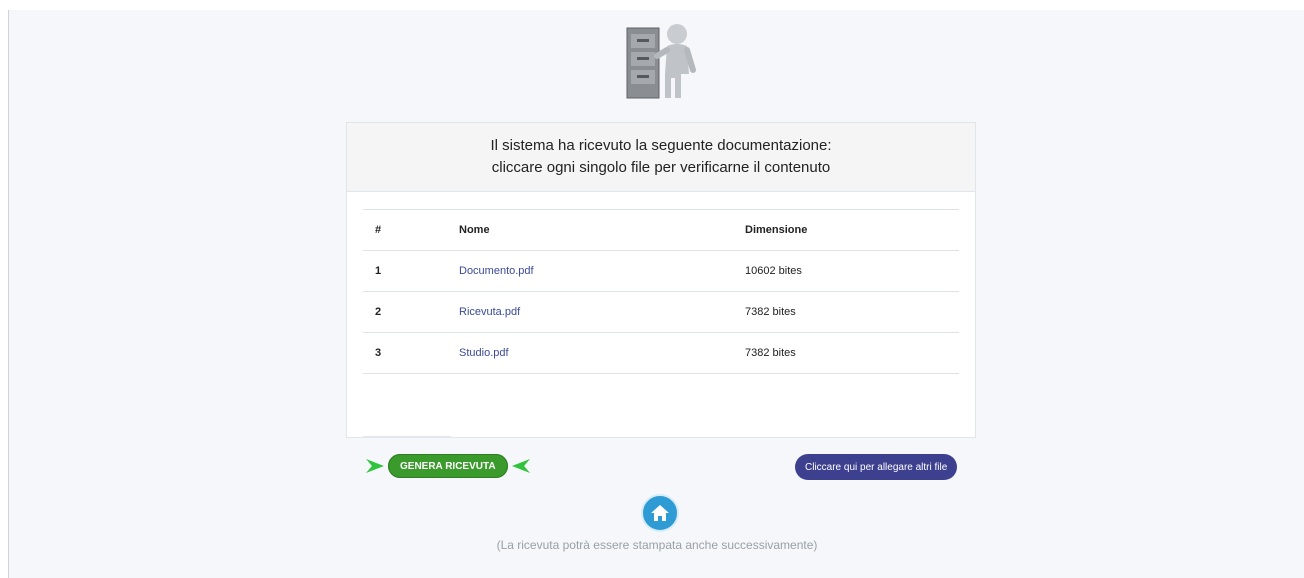  Describe the element at coordinates (661, 61) in the screenshot. I see `filing-cabinet-figure-icon` at that location.